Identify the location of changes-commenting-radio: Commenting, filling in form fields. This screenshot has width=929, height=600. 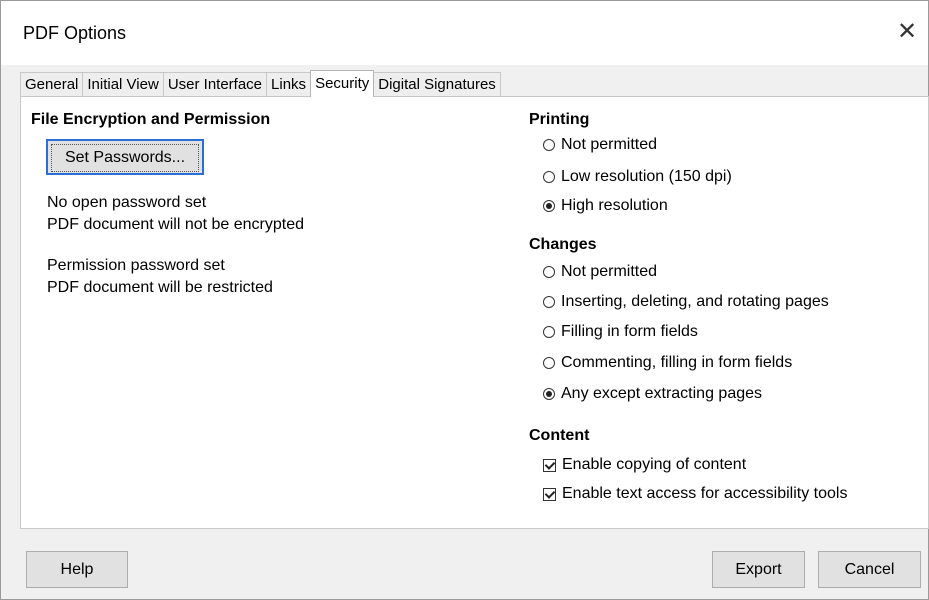
(667, 363).